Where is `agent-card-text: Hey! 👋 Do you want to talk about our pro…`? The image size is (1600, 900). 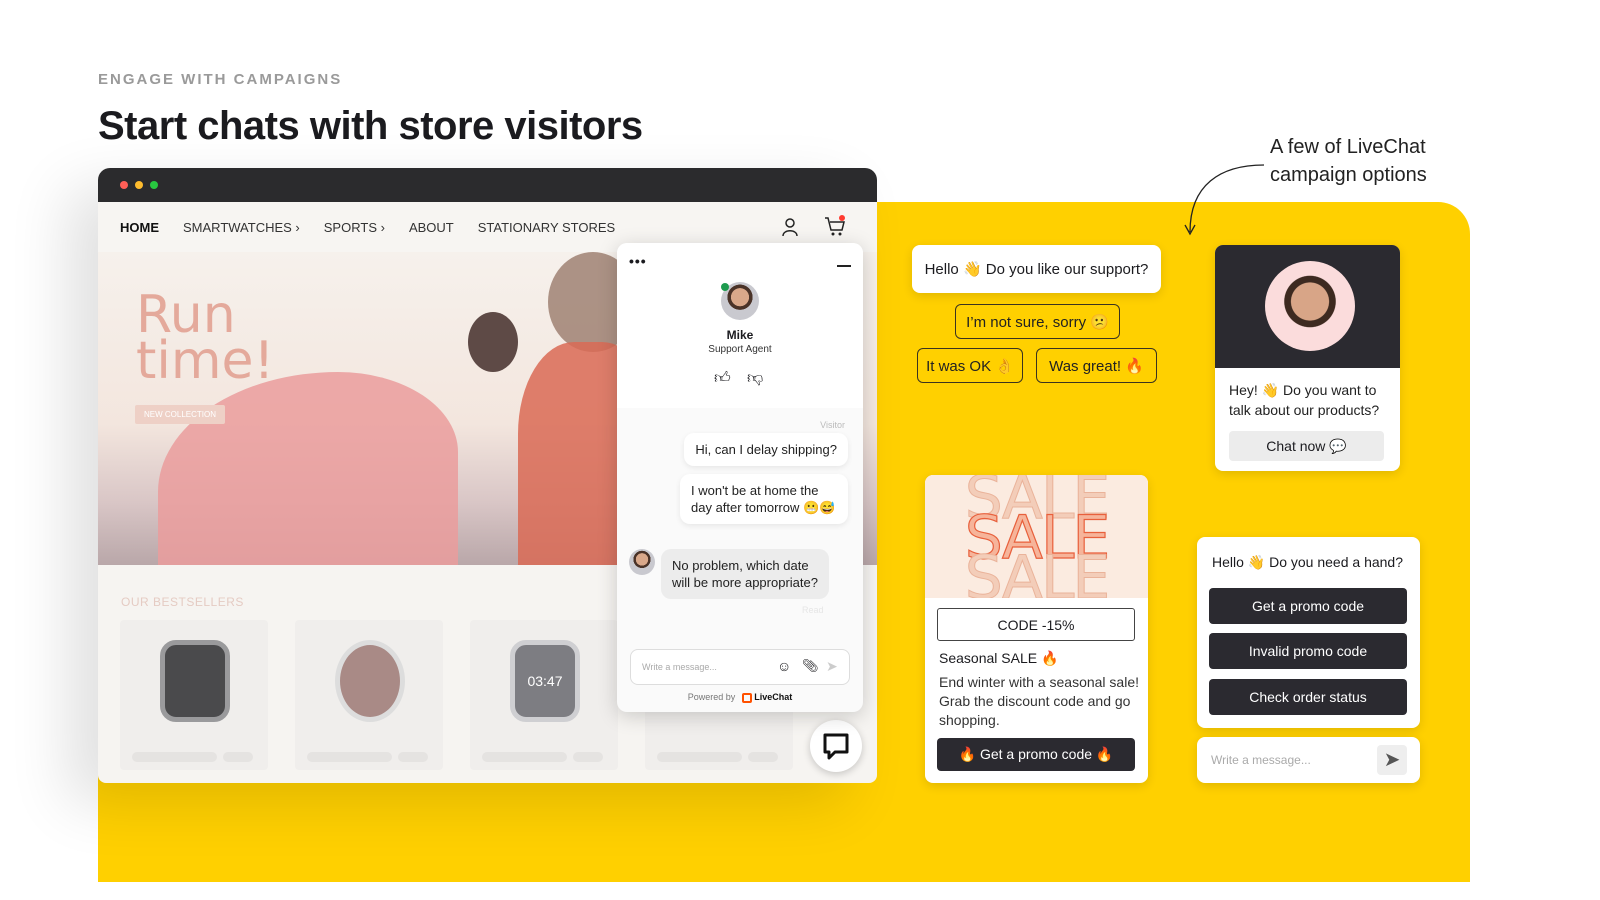
agent-card-text: Hey! 👋 Do you want to talk about our pro… is located at coordinates (1304, 400).